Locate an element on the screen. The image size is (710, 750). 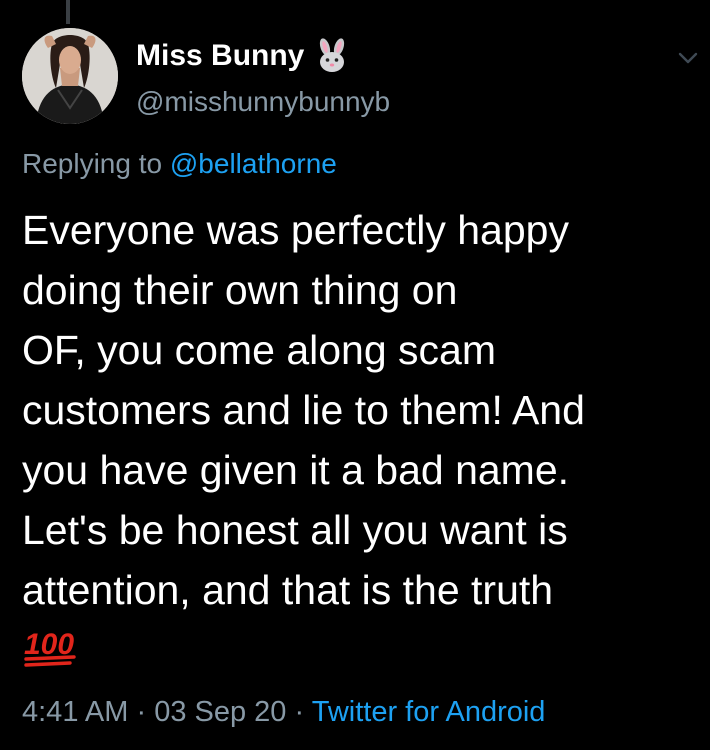
reply-to-link: @bellathorne is located at coordinates (253, 163).